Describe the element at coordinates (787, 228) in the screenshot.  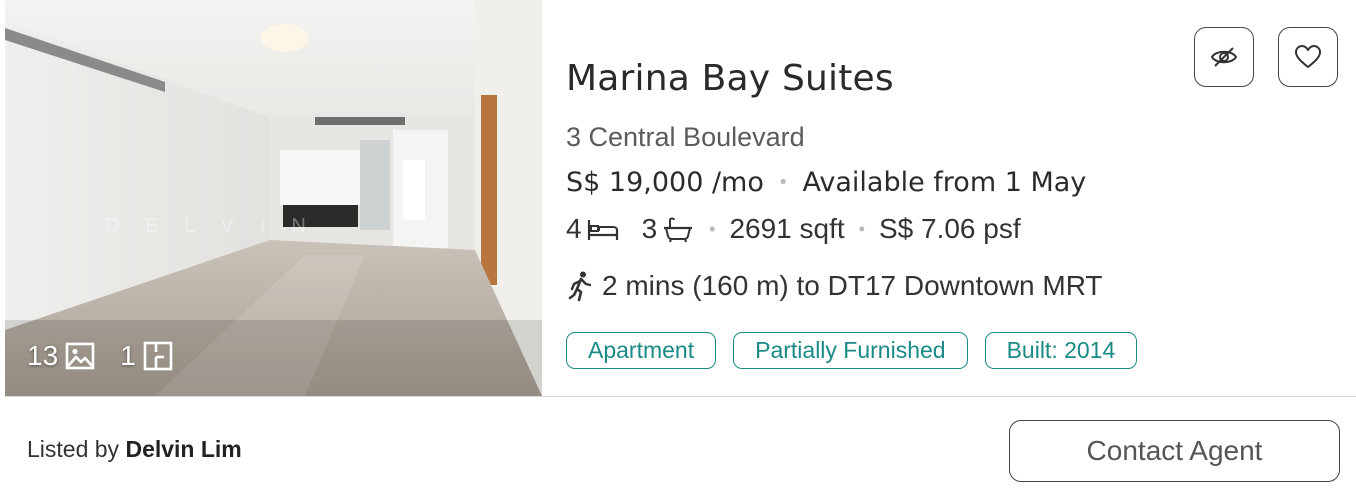
I see `floor-area: 2691 sqft` at that location.